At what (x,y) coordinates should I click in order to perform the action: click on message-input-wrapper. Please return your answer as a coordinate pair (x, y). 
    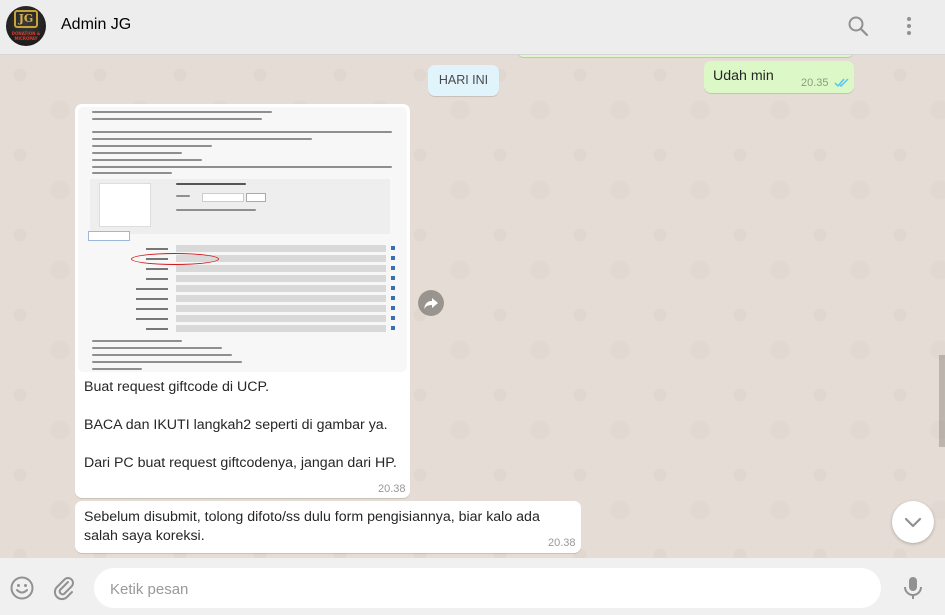
    Looking at the image, I should click on (487, 589).